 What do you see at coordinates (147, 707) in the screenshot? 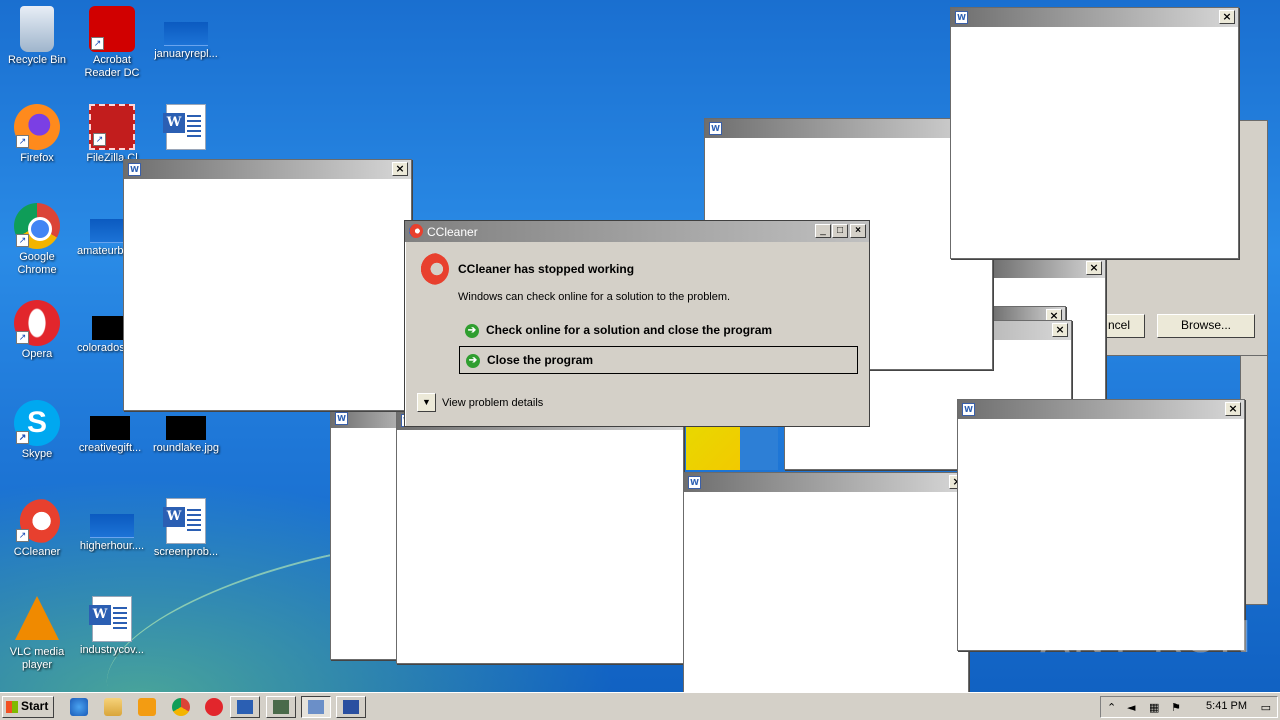
I see `media-player-icon` at bounding box center [147, 707].